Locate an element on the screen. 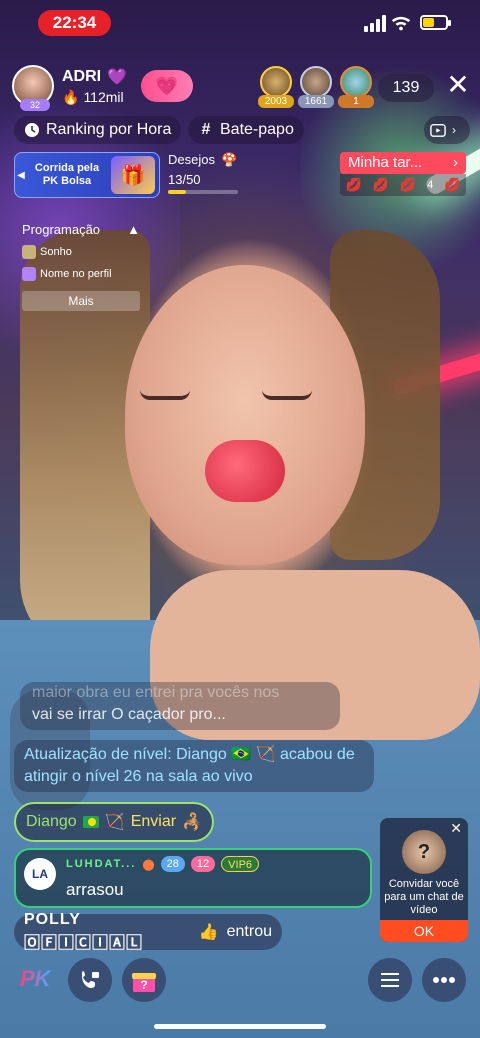 This screenshot has width=480, height=1038. pk-button: PK is located at coordinates (35, 979).